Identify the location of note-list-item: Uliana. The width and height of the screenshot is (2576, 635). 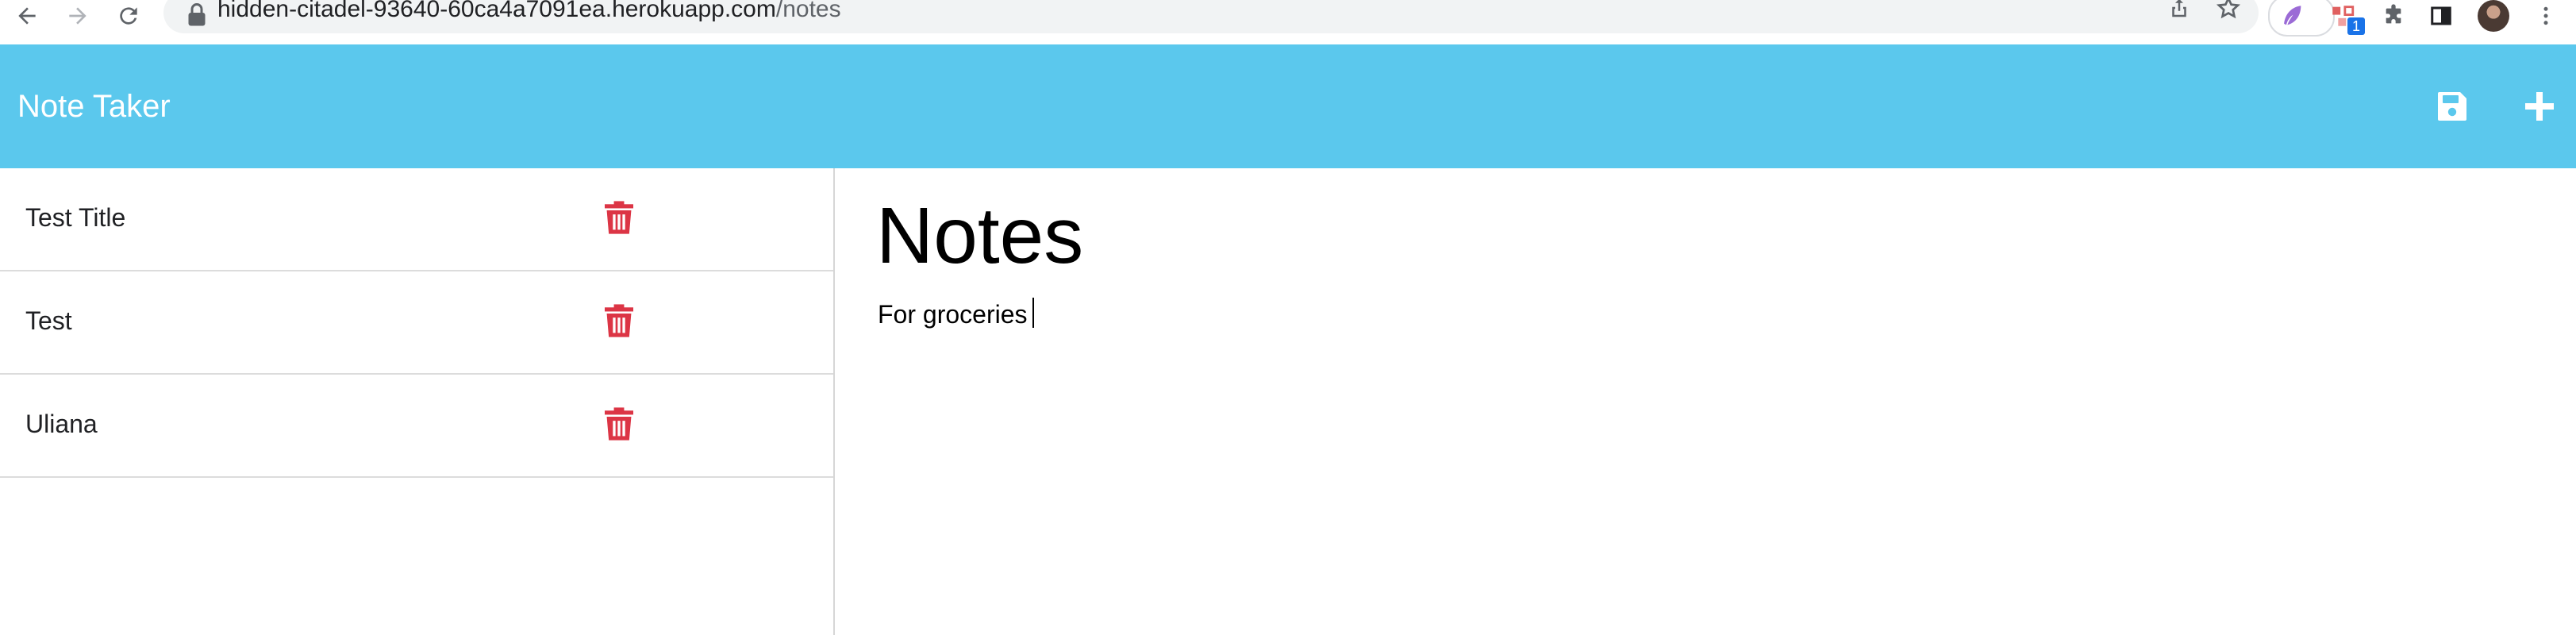
(416, 426).